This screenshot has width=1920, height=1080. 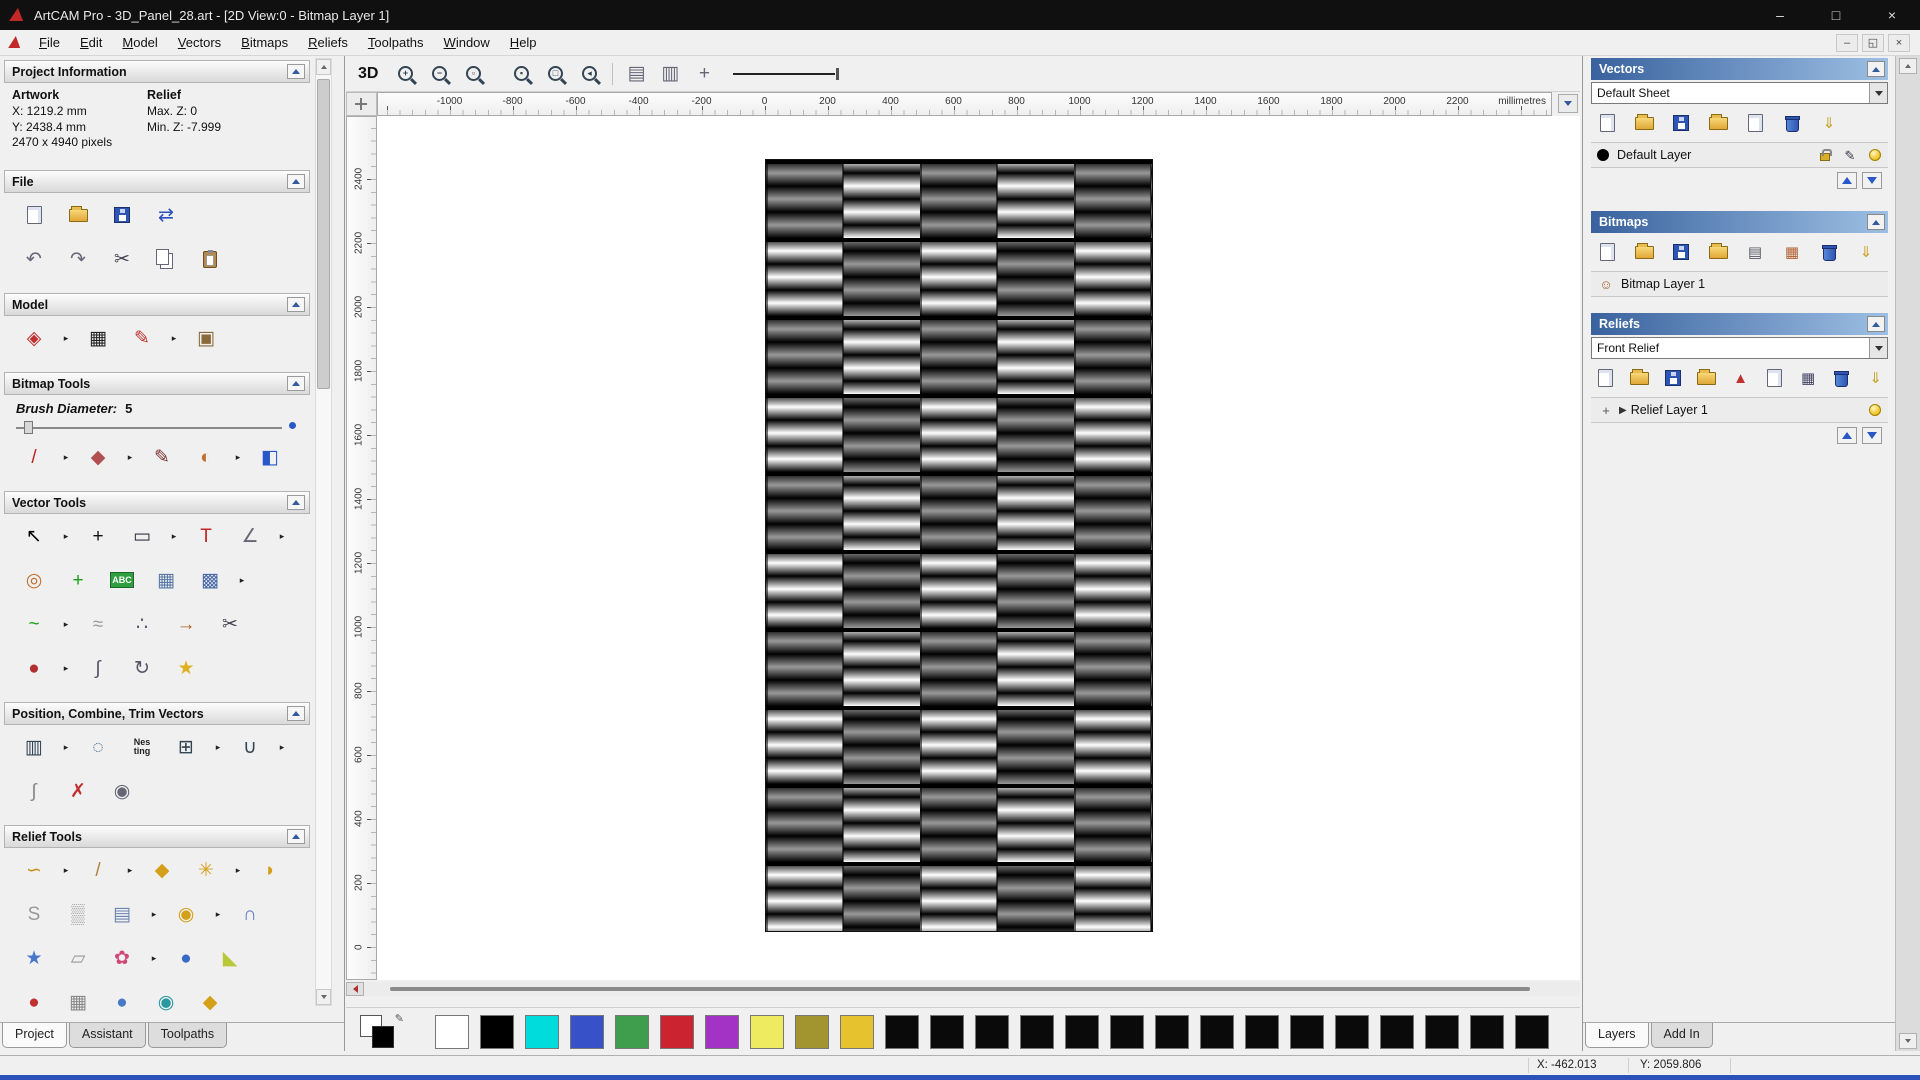 What do you see at coordinates (98, 668) in the screenshot?
I see `snap-nodes-icon: ∫` at bounding box center [98, 668].